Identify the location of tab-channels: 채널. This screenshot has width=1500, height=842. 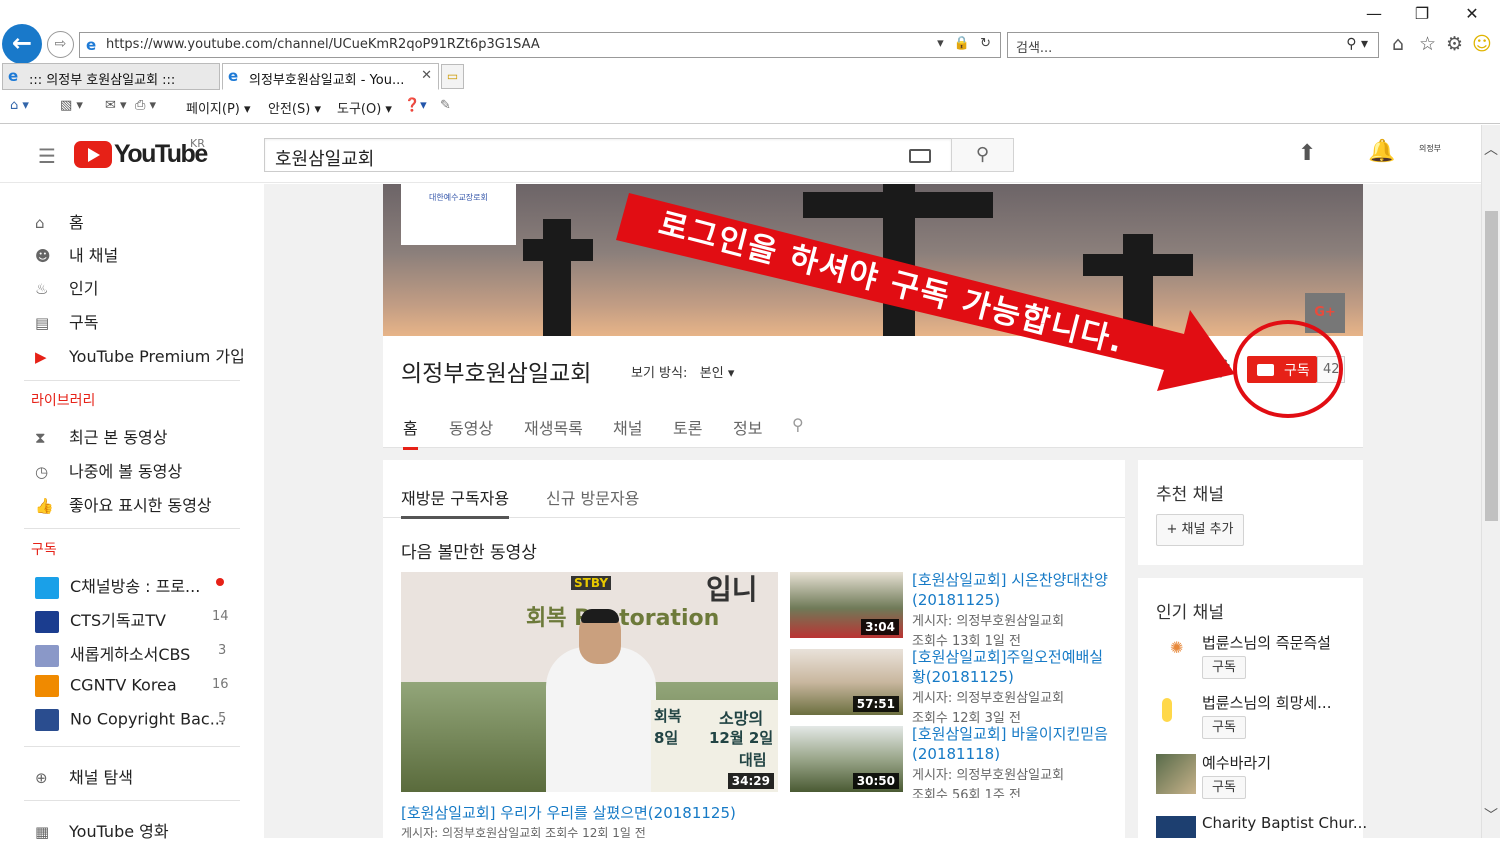
(627, 427).